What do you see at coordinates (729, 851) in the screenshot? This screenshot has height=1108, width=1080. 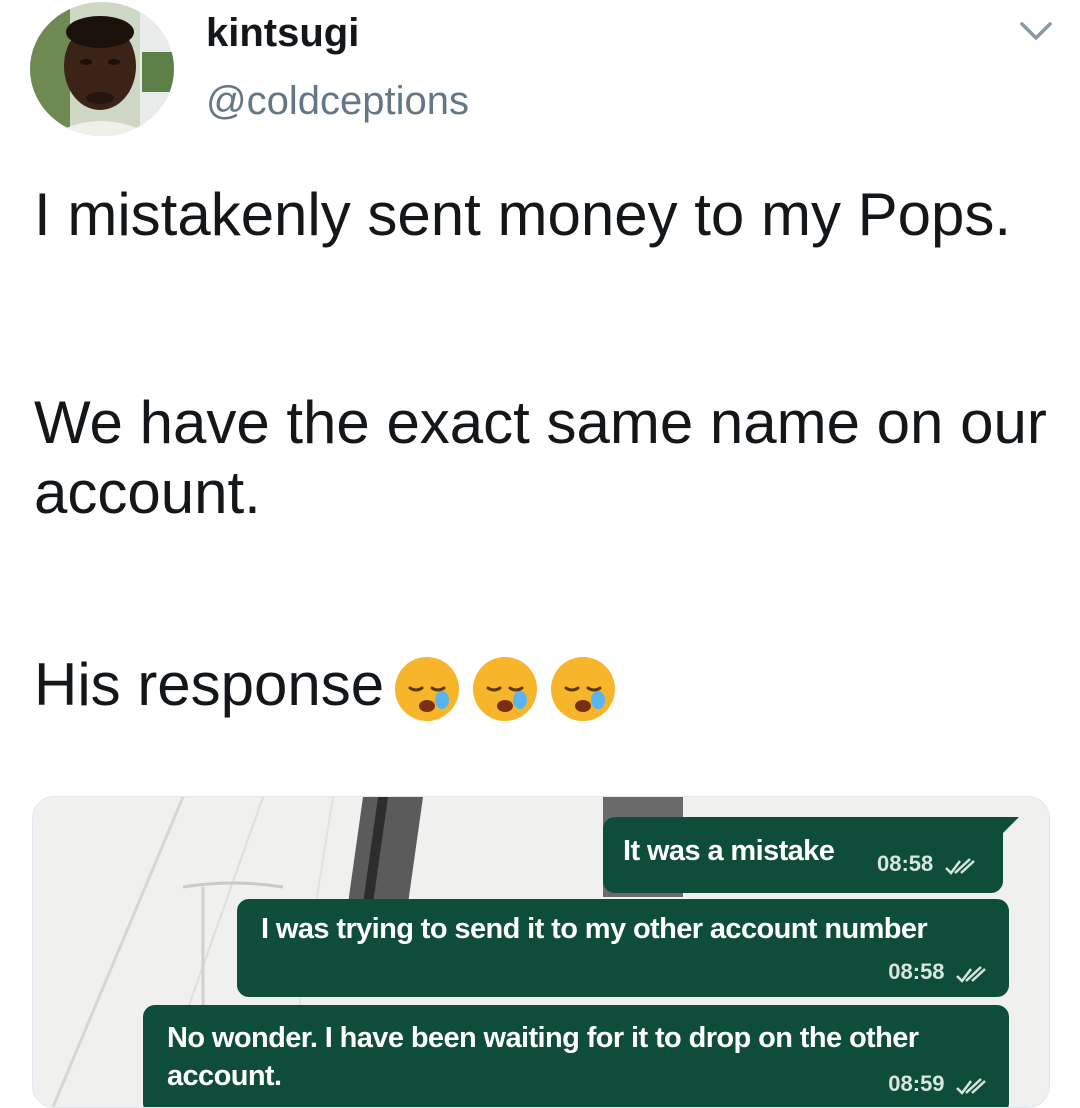 I see `chat-message-text: It was a mistake` at bounding box center [729, 851].